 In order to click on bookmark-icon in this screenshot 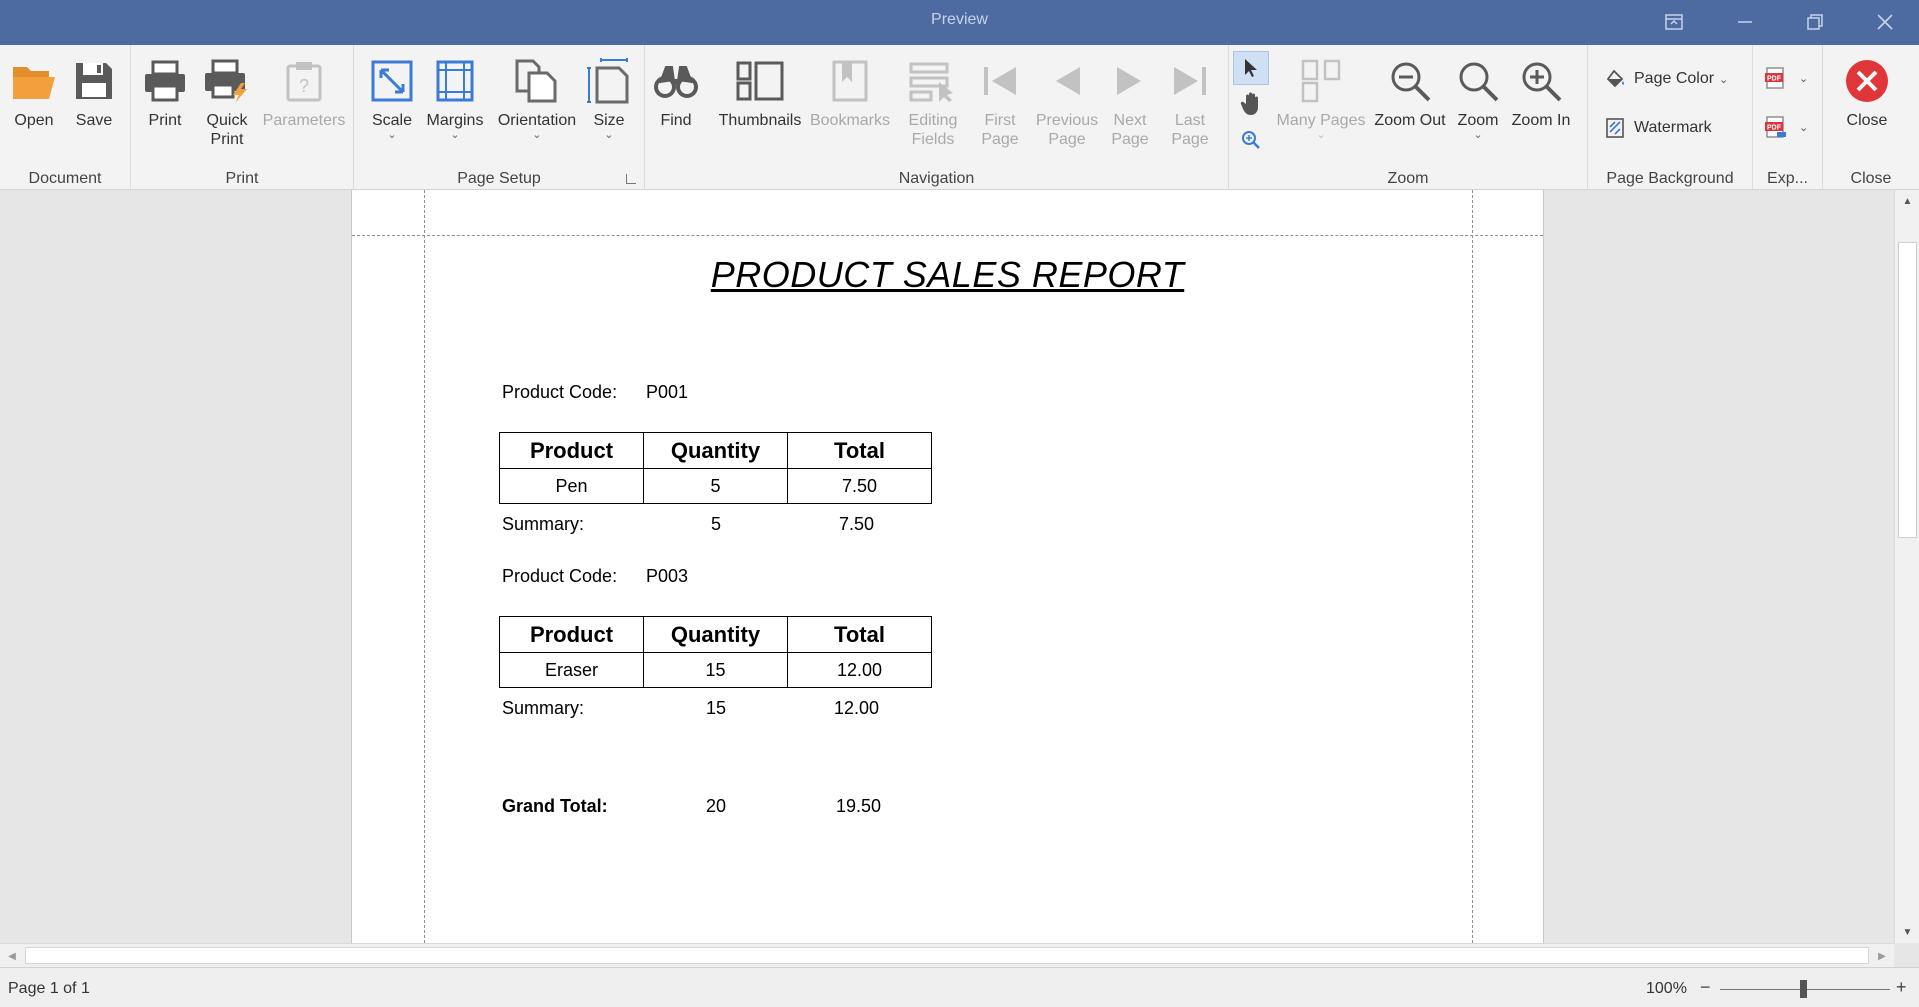, I will do `click(850, 81)`.